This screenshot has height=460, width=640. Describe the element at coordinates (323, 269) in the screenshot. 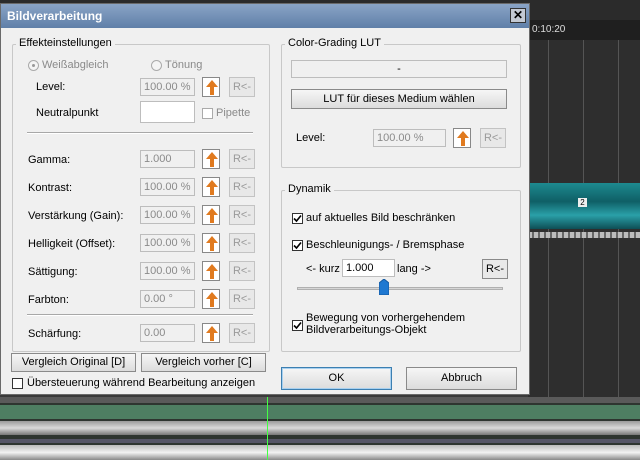

I see `short-label: <- kurz` at that location.